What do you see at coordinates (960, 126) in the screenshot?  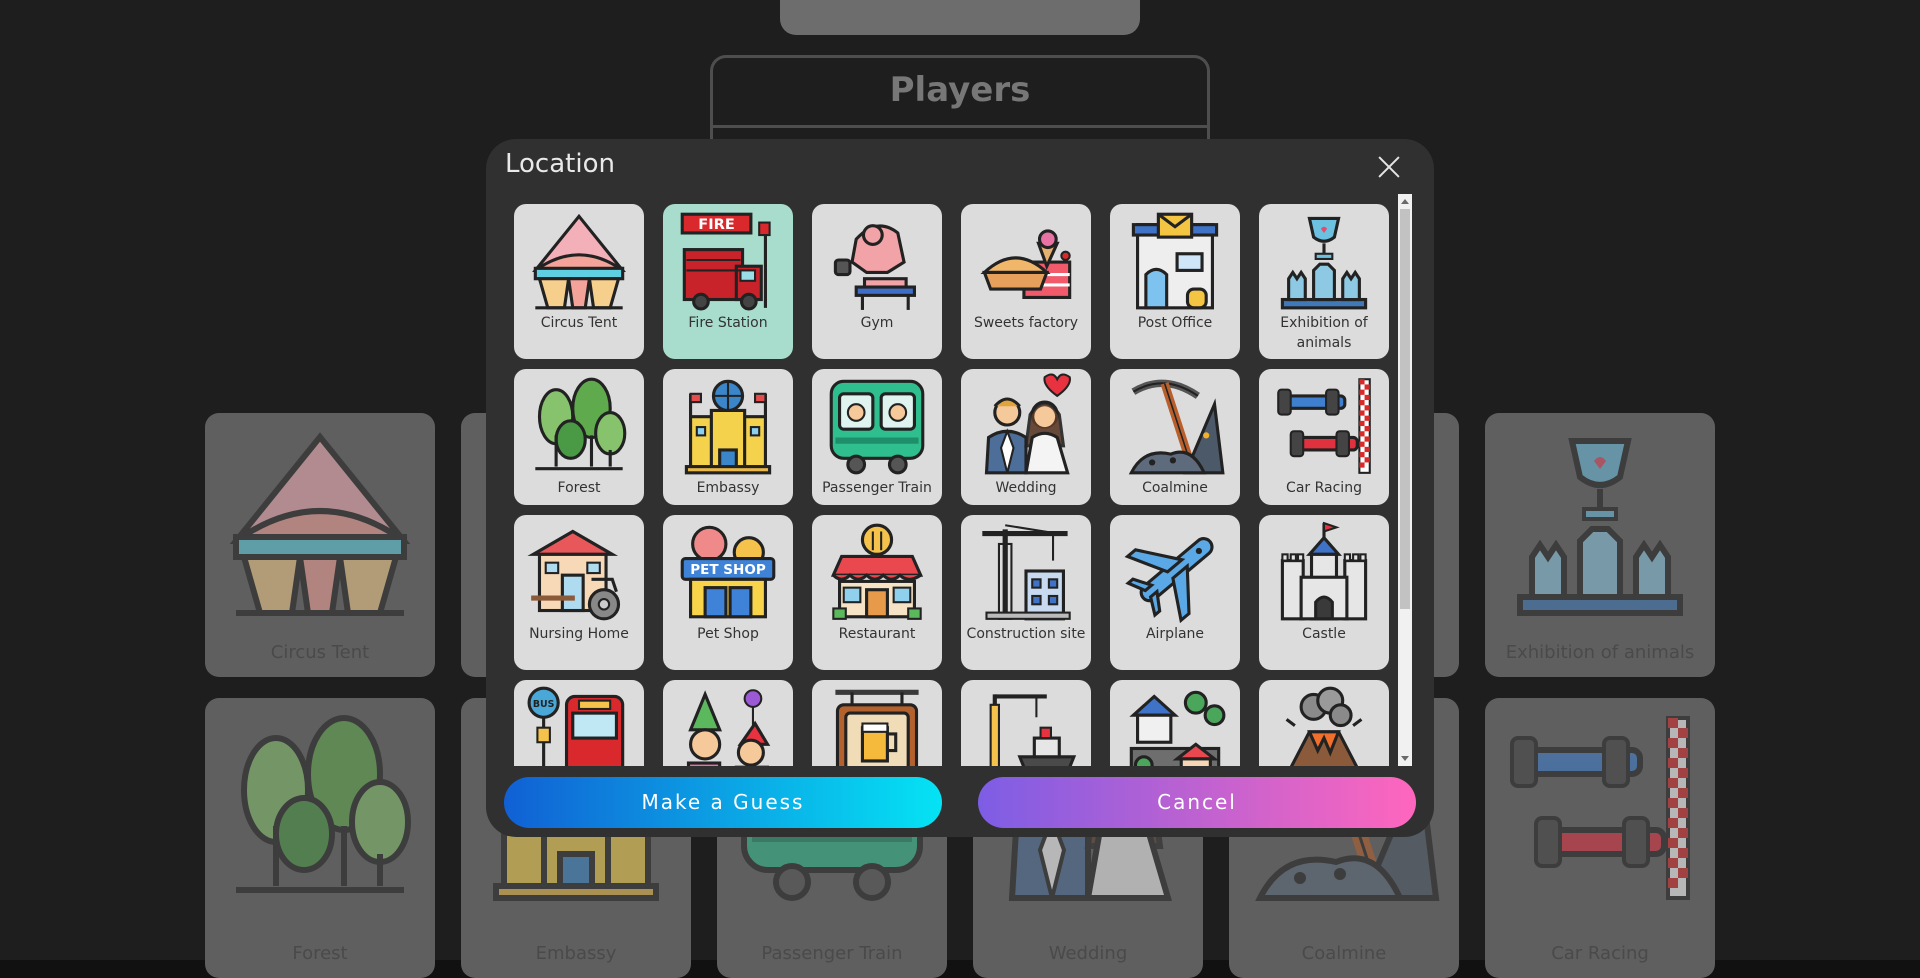 I see `players-divider` at bounding box center [960, 126].